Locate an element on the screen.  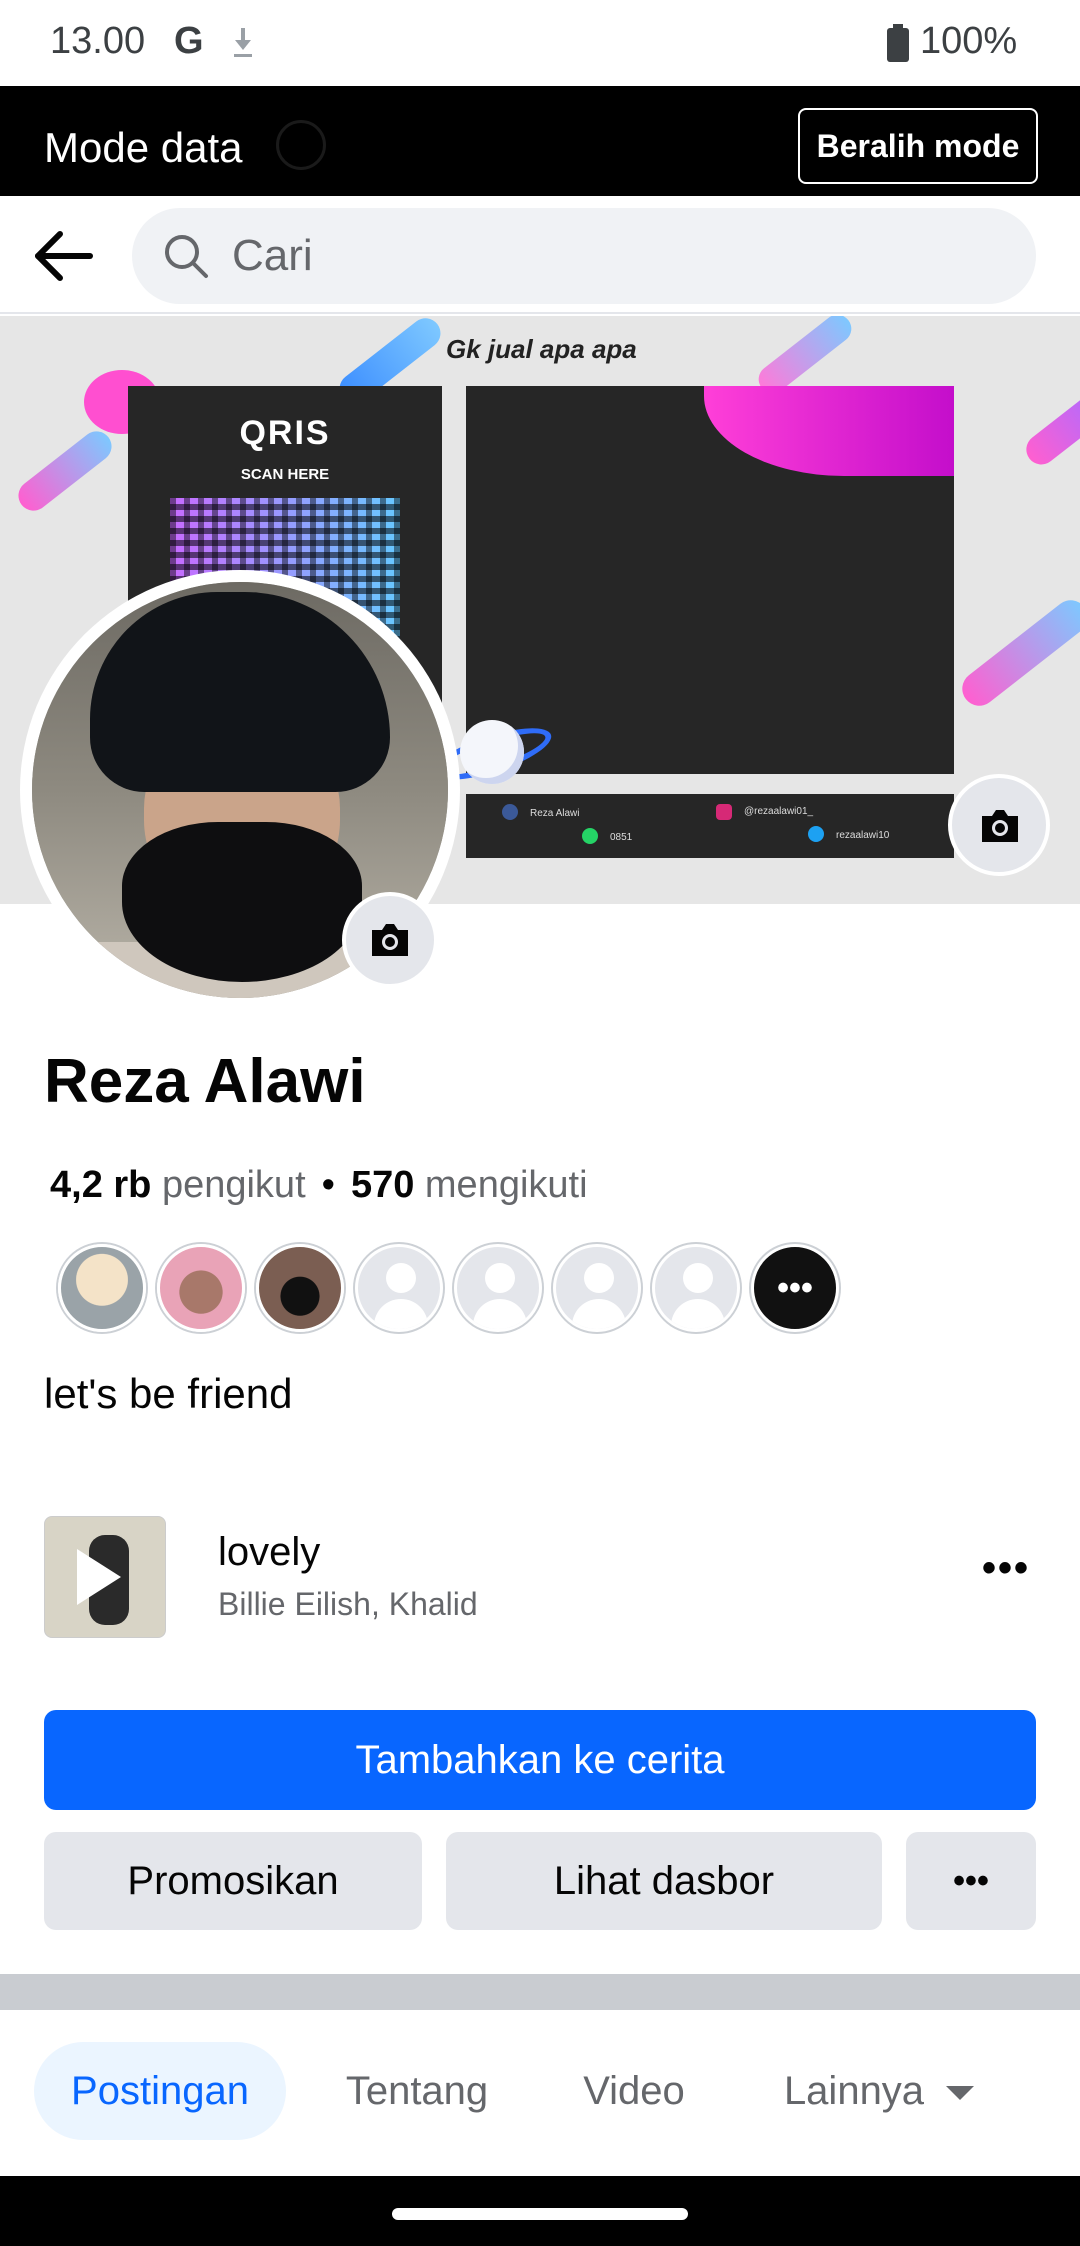
followers-label: pengikut is located at coordinates (234, 1185).